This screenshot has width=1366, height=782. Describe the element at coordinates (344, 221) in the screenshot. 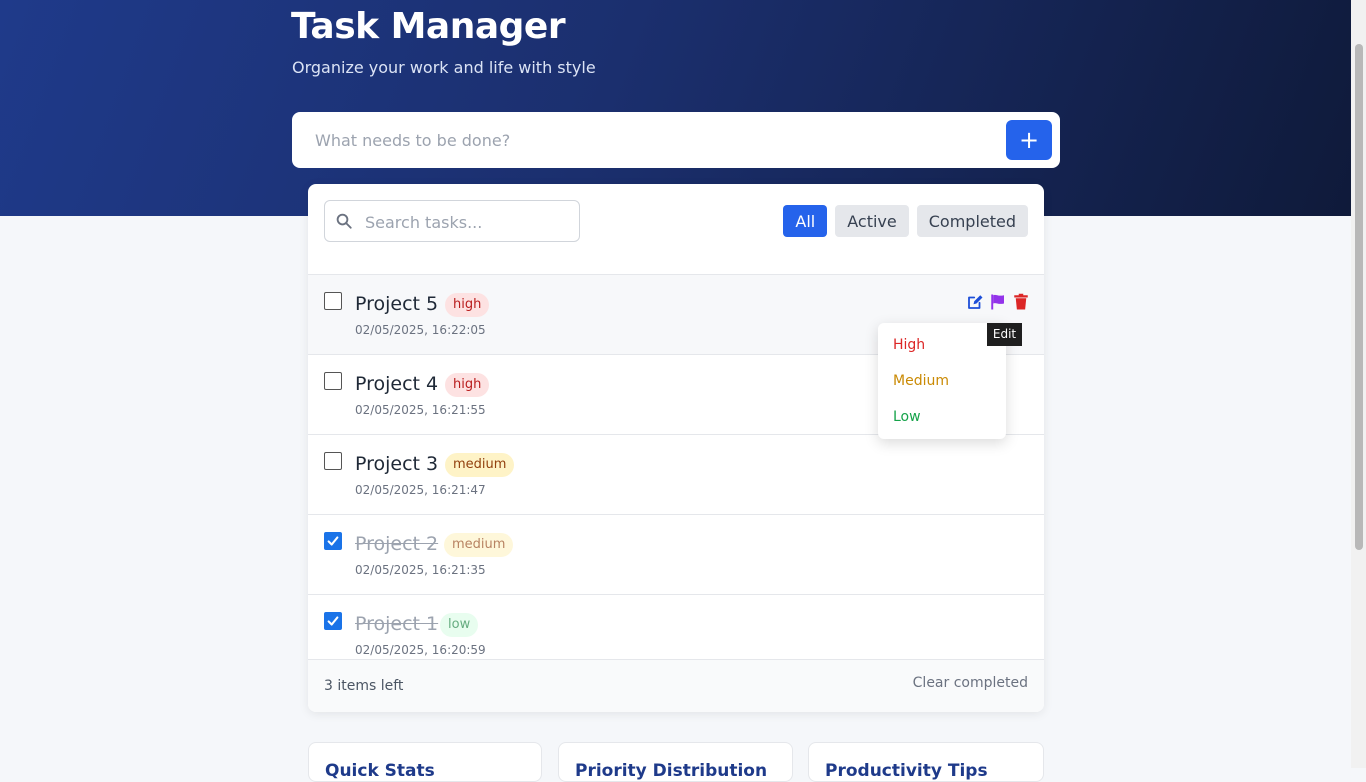

I see `search-icon` at that location.